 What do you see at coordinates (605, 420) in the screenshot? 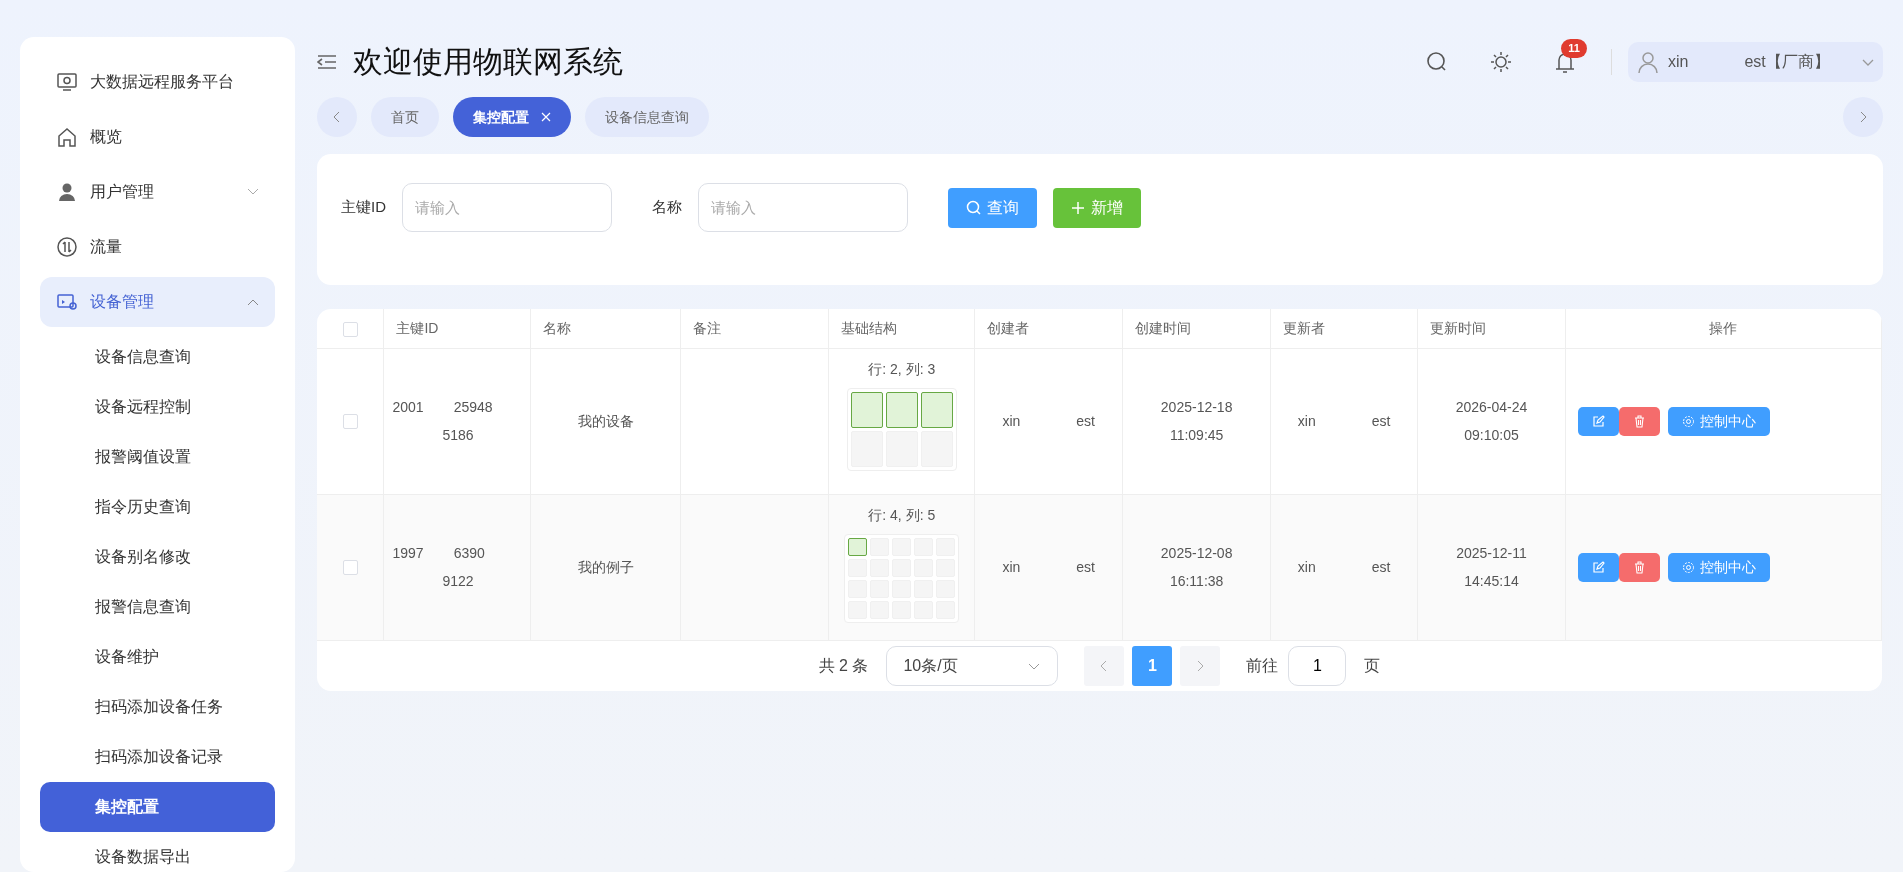
I see `table-cell: 我的设备` at bounding box center [605, 420].